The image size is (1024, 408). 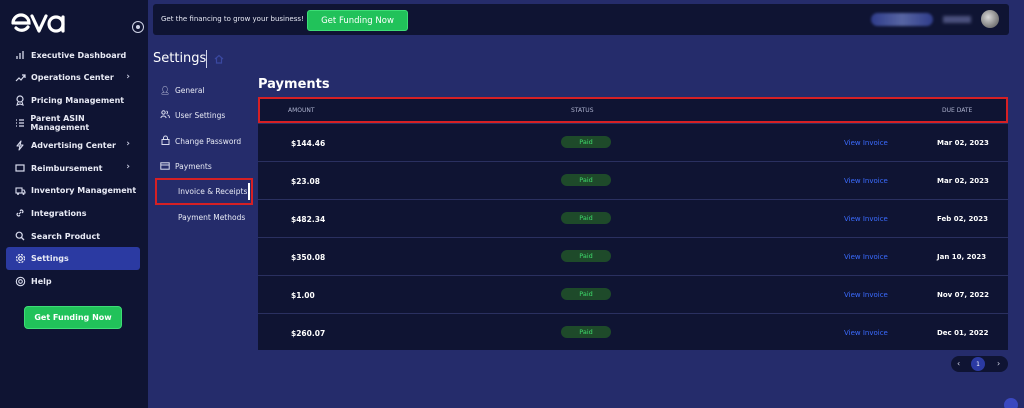 What do you see at coordinates (963, 295) in the screenshot?
I see `due-date-cell: Nov 07, 2022` at bounding box center [963, 295].